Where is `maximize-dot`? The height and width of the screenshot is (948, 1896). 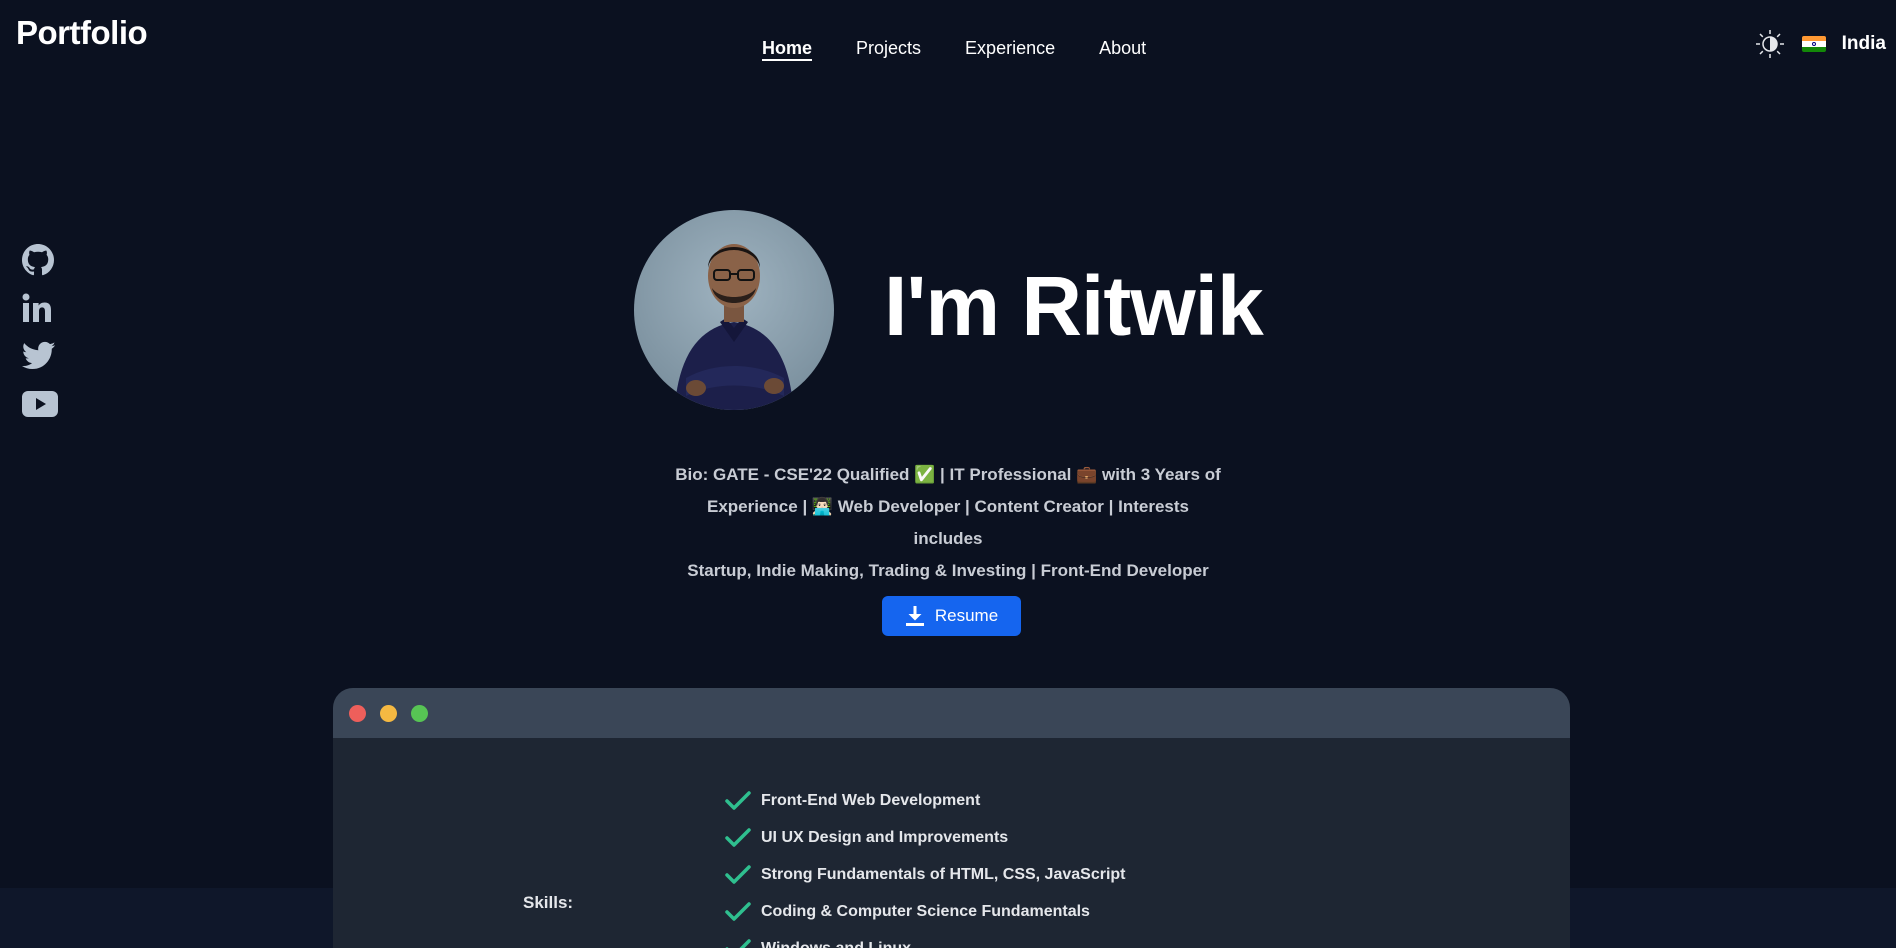 maximize-dot is located at coordinates (419, 713).